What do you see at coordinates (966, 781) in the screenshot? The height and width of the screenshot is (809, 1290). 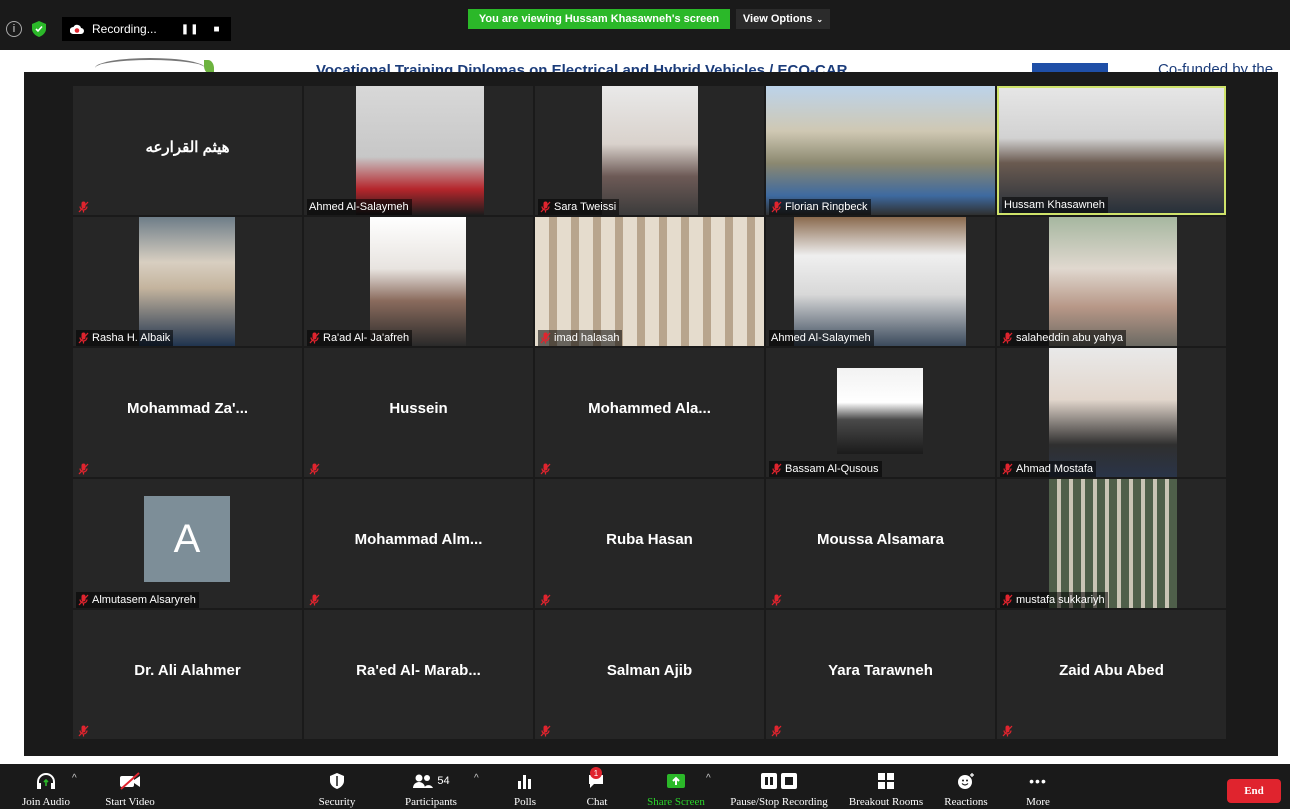 I see `smiley-plus-icon` at bounding box center [966, 781].